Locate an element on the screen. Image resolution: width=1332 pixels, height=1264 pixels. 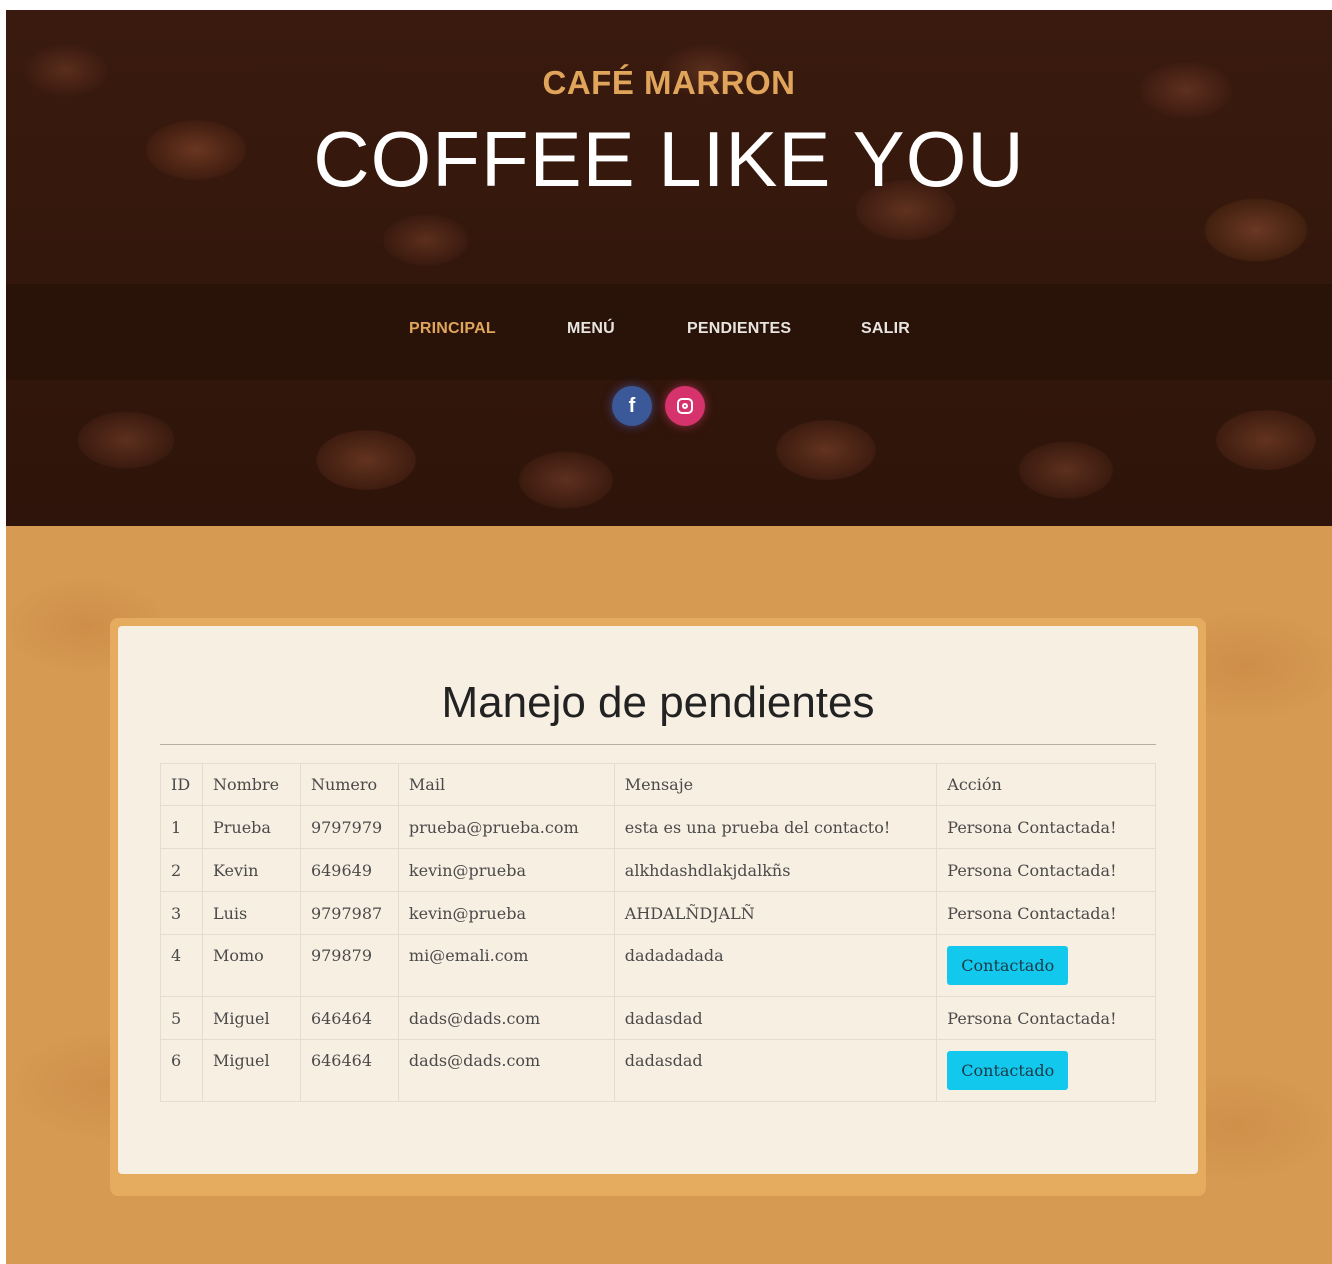
header-id: ID is located at coordinates (181, 784).